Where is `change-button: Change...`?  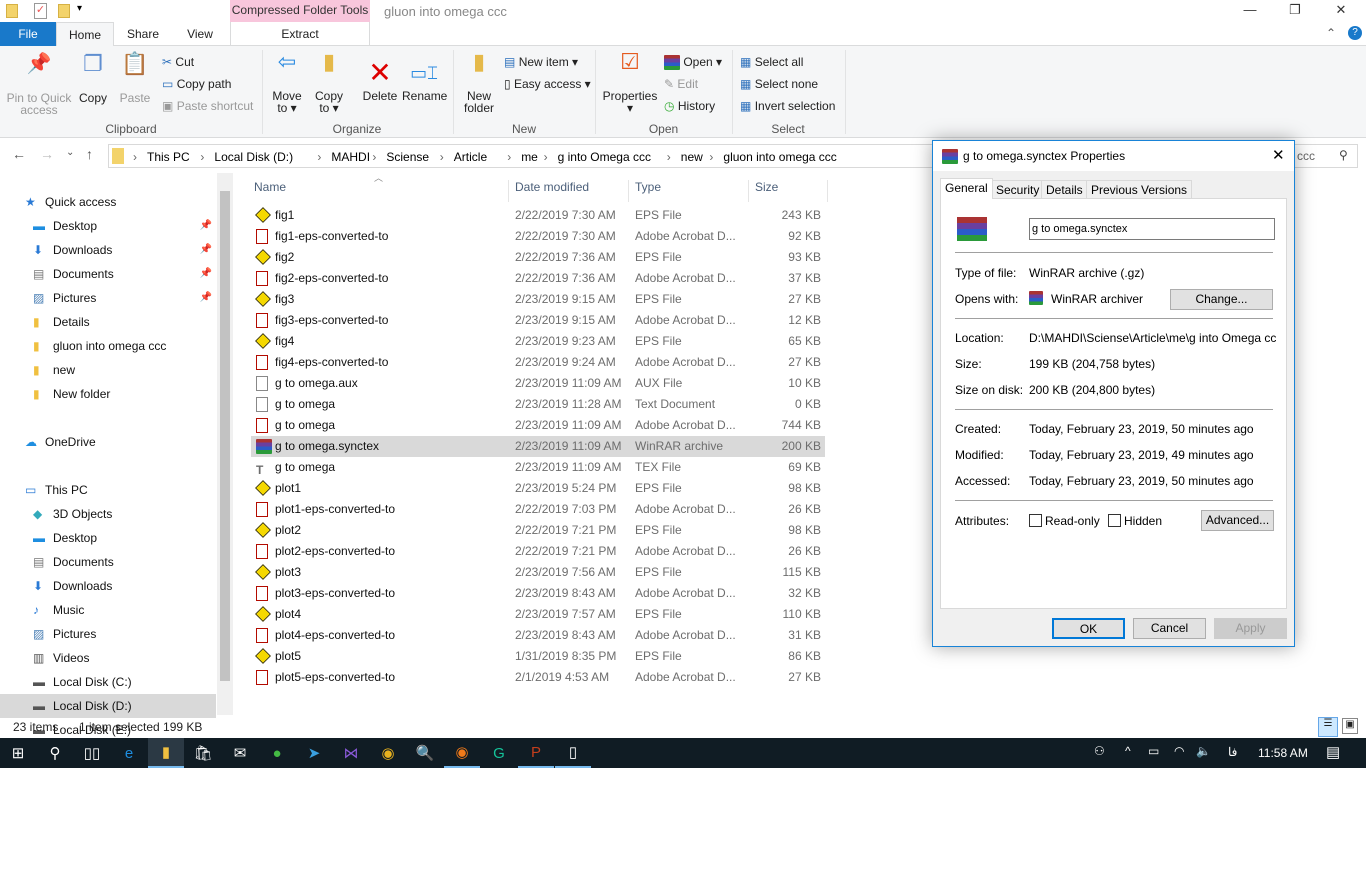
change-button: Change... is located at coordinates (1221, 299).